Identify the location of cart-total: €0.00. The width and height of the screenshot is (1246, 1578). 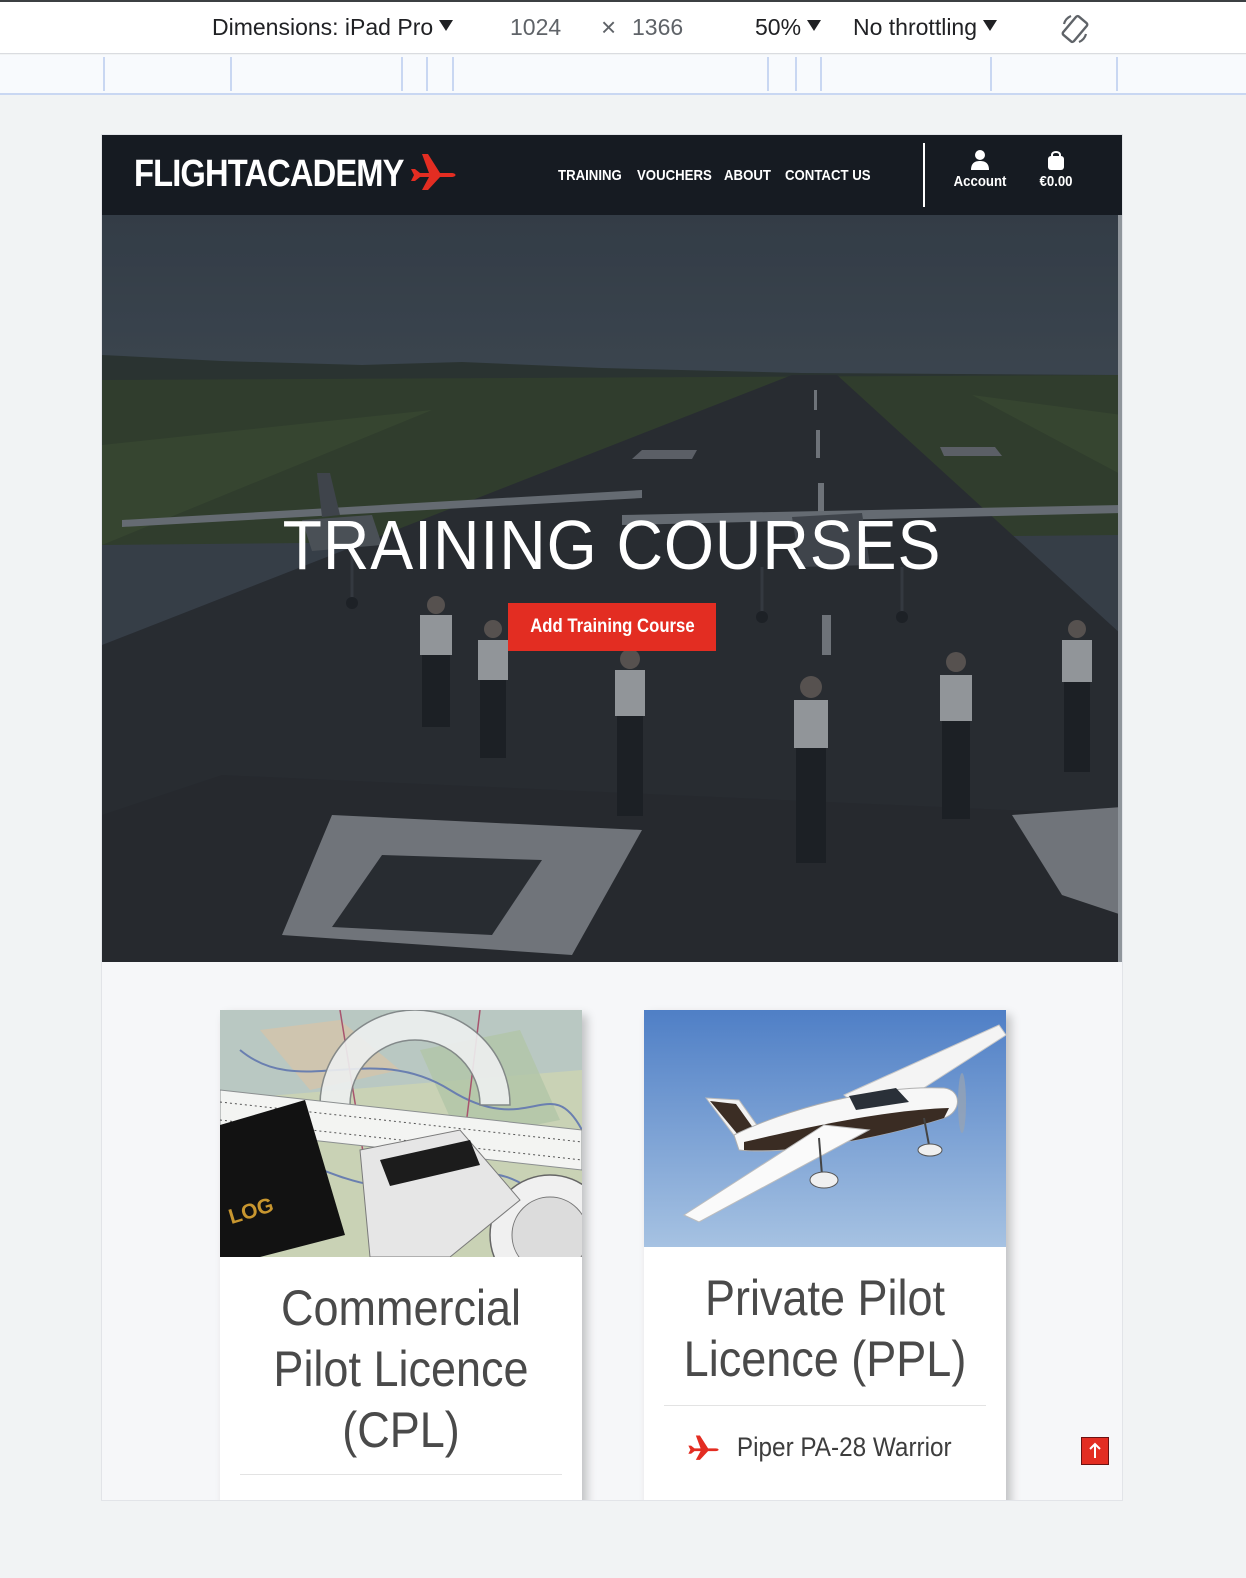
(1056, 181).